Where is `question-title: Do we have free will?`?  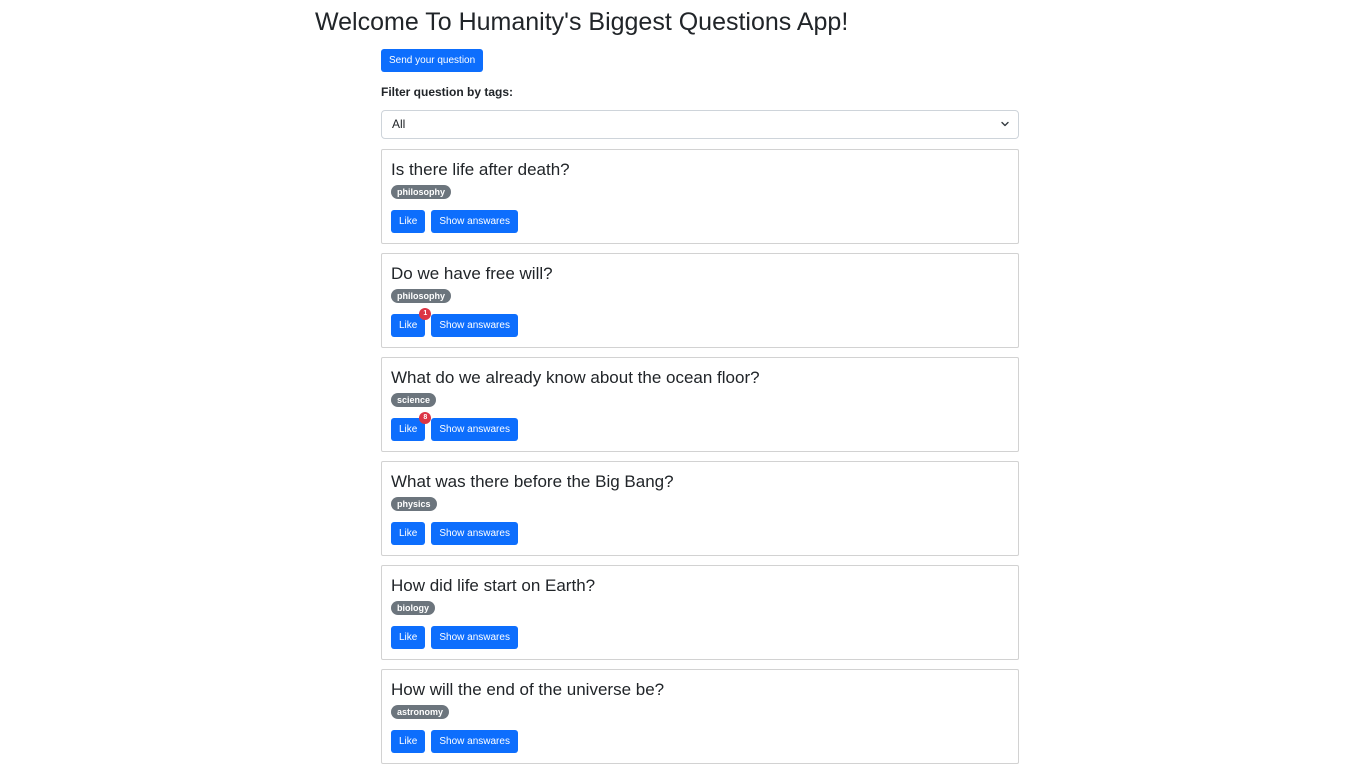 question-title: Do we have free will? is located at coordinates (472, 273).